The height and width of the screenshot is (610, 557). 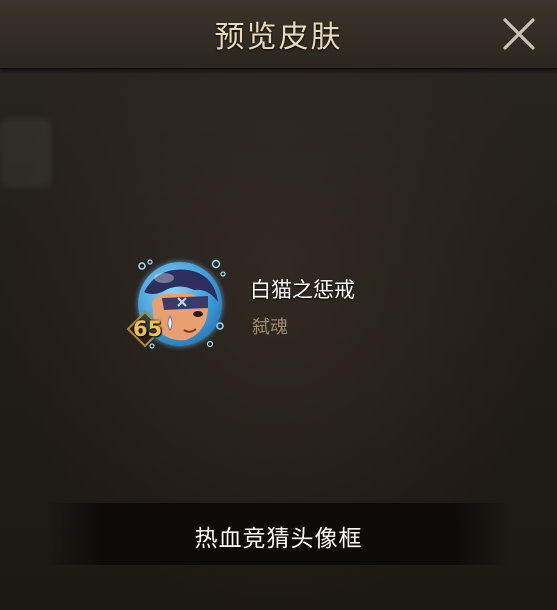 I want to click on skin-avatar-frame: 65, so click(x=178, y=306).